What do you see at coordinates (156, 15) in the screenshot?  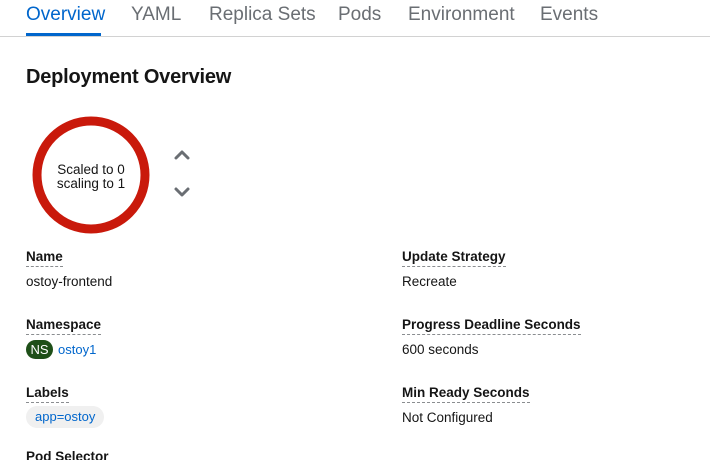 I see `tab-yaml: YAML` at bounding box center [156, 15].